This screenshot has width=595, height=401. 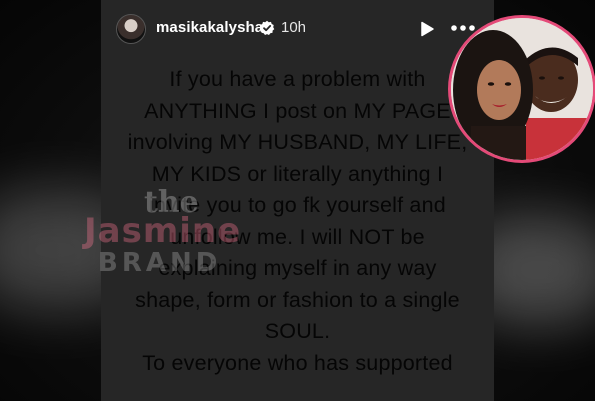 I want to click on couple-photo-image, so click(x=522, y=89).